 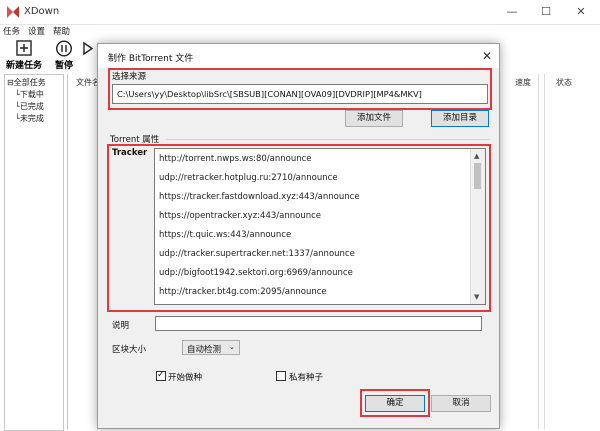 What do you see at coordinates (523, 82) in the screenshot?
I see `column-header-speed: 速度` at bounding box center [523, 82].